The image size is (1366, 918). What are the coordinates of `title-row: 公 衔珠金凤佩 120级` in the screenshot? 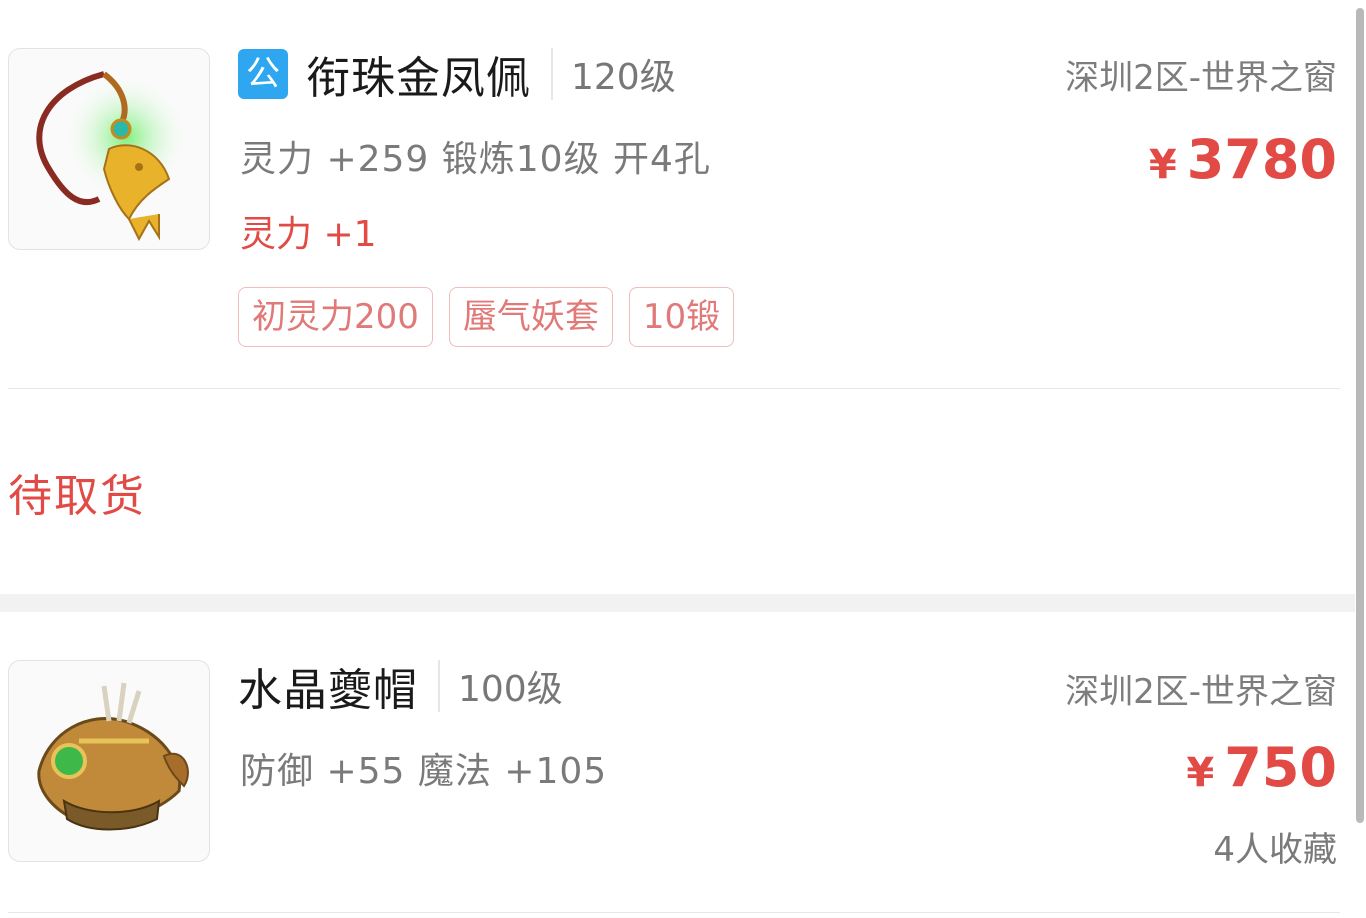 It's located at (457, 75).